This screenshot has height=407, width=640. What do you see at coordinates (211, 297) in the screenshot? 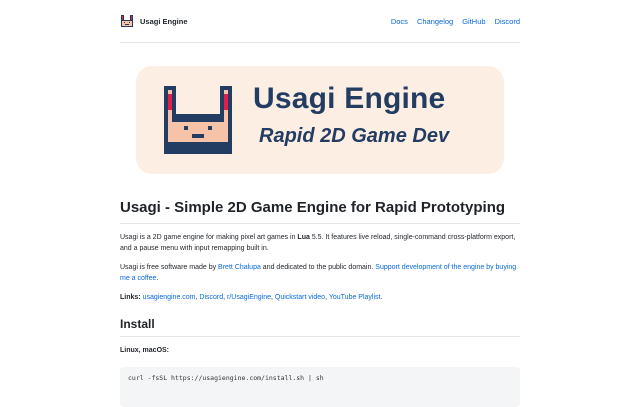
I see `link-discord: Discord` at bounding box center [211, 297].